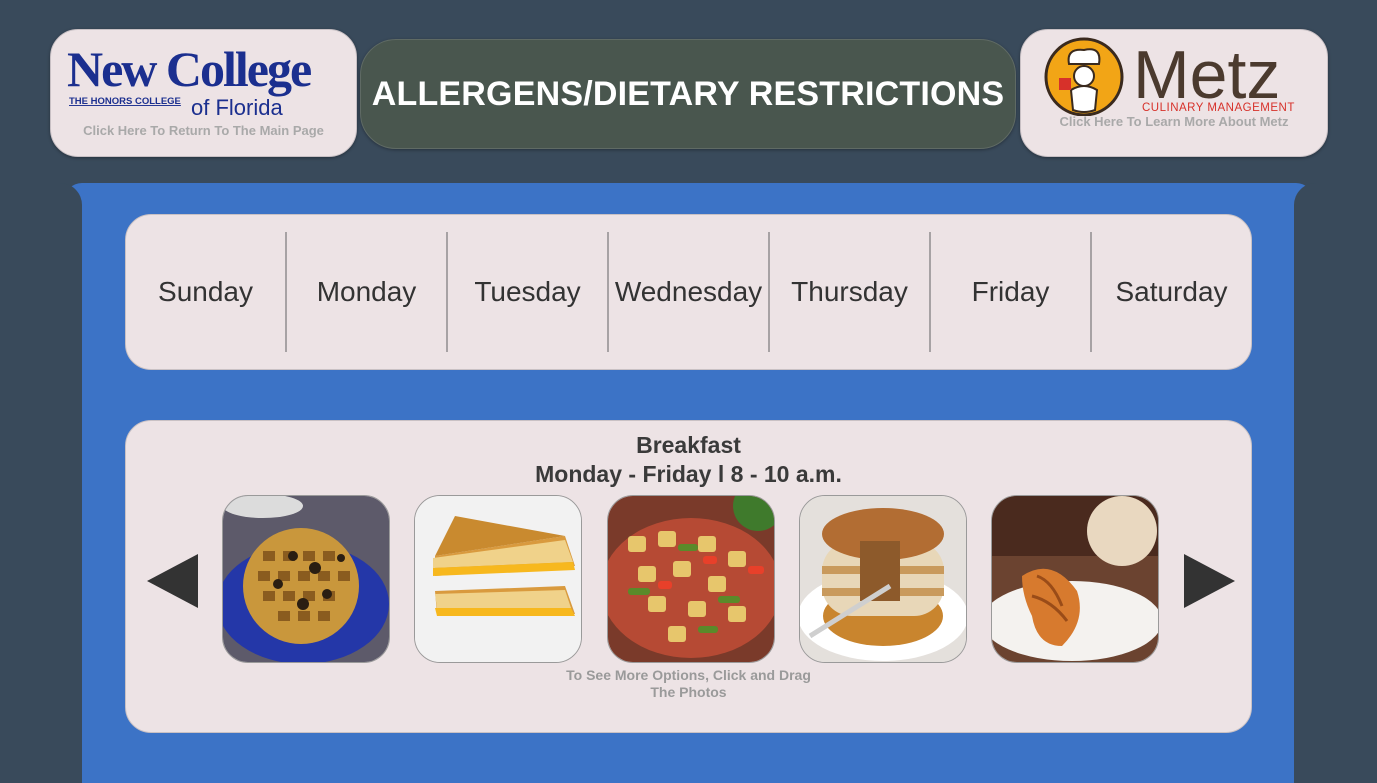  What do you see at coordinates (189, 69) in the screenshot?
I see `logo-name-line1: New College` at bounding box center [189, 69].